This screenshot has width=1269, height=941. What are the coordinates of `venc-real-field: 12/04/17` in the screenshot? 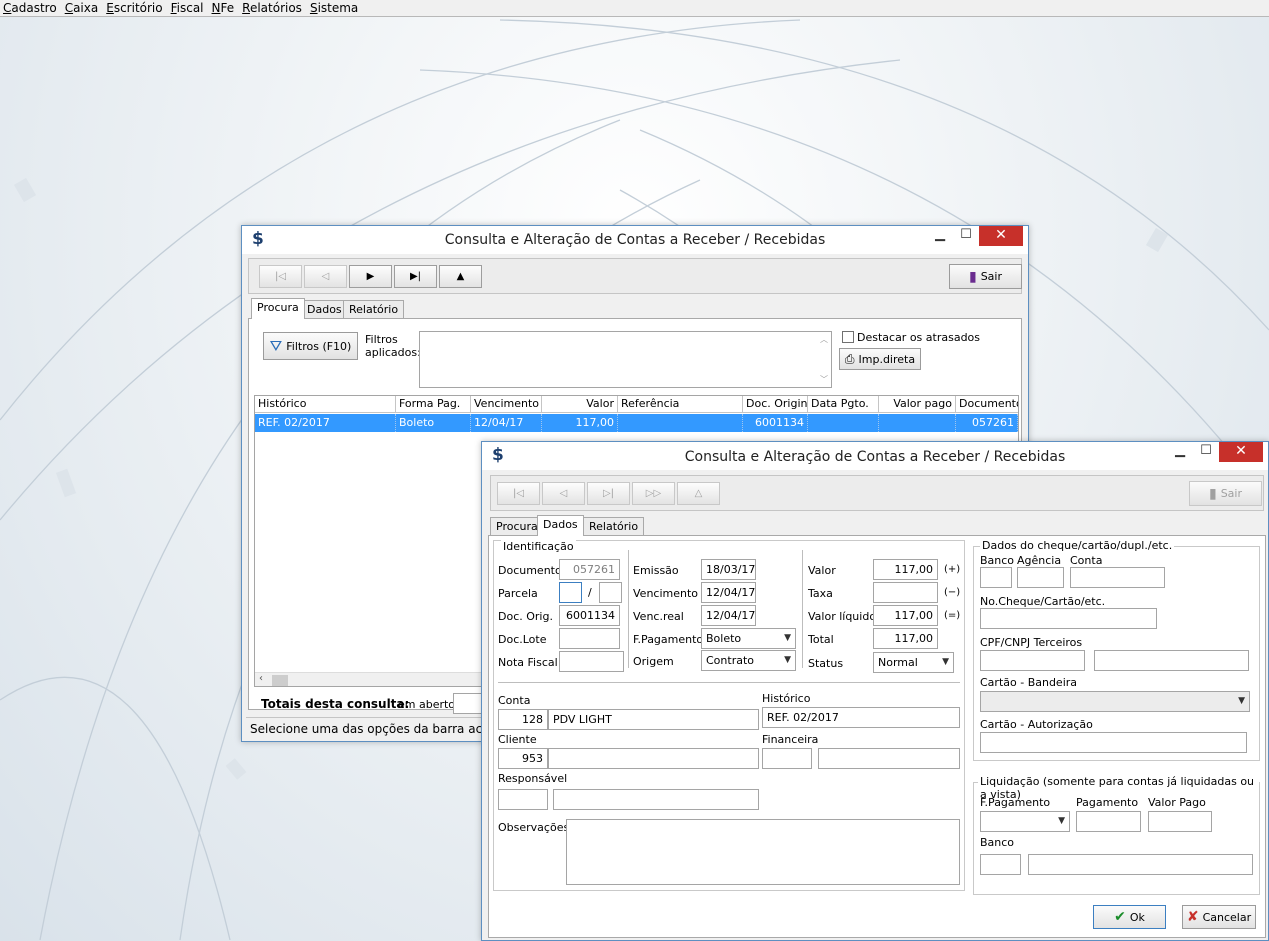 It's located at (728, 615).